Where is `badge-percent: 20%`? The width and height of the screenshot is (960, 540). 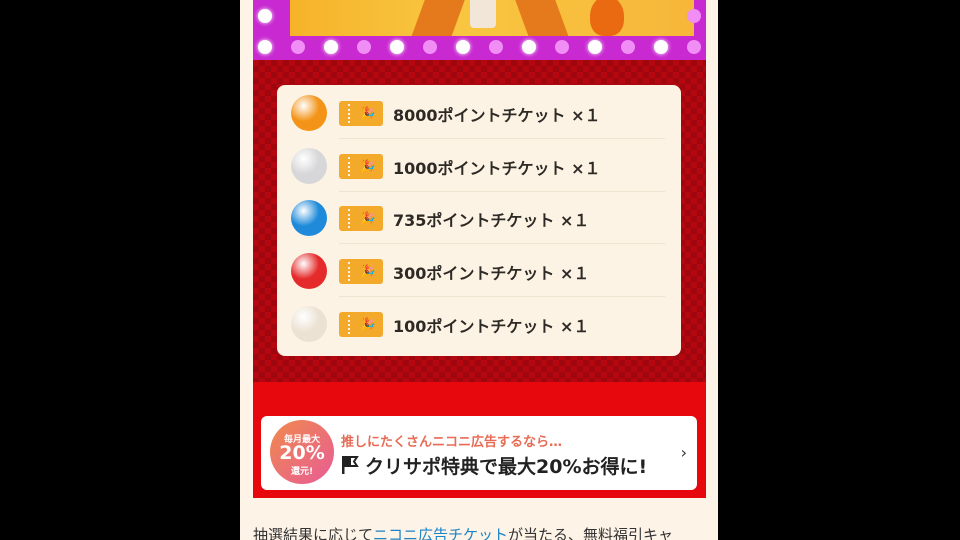
badge-percent: 20% is located at coordinates (302, 453).